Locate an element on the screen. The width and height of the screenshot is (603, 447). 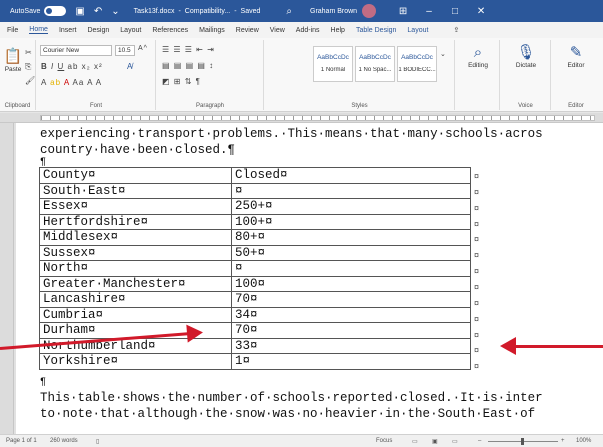
tab-design: Design is located at coordinates (98, 30).